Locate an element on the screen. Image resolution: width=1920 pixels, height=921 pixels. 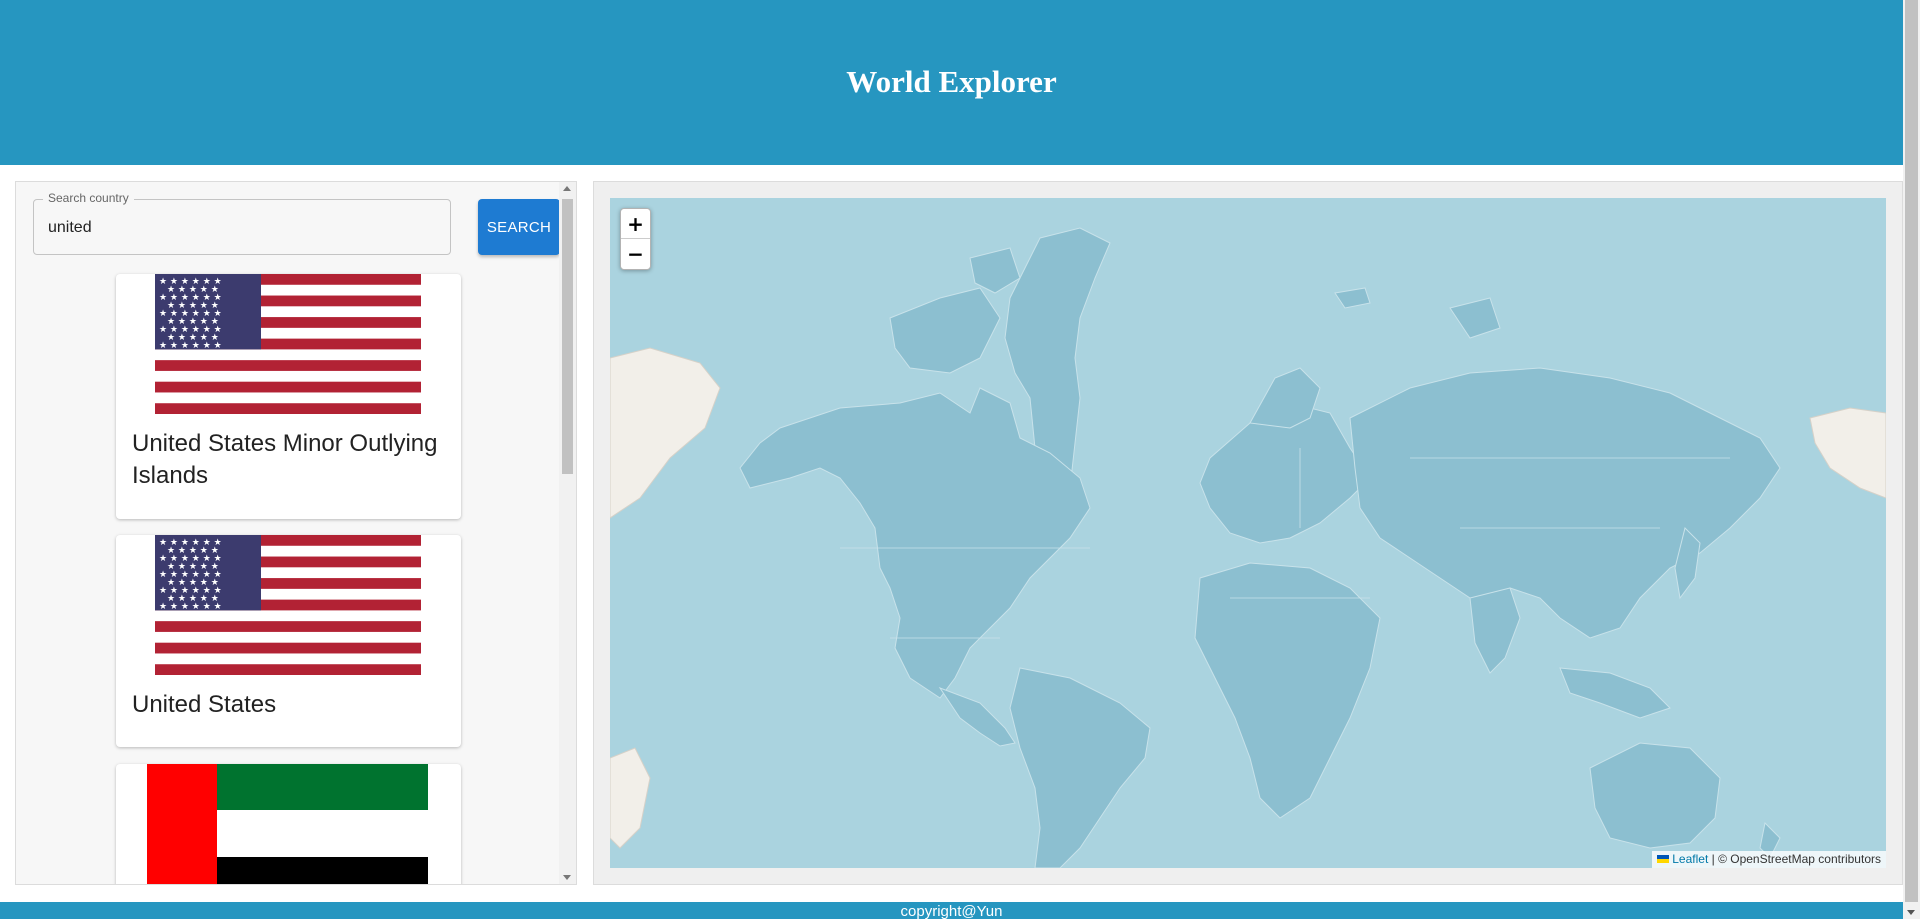
chukotka-east-shape is located at coordinates (1847, 453).